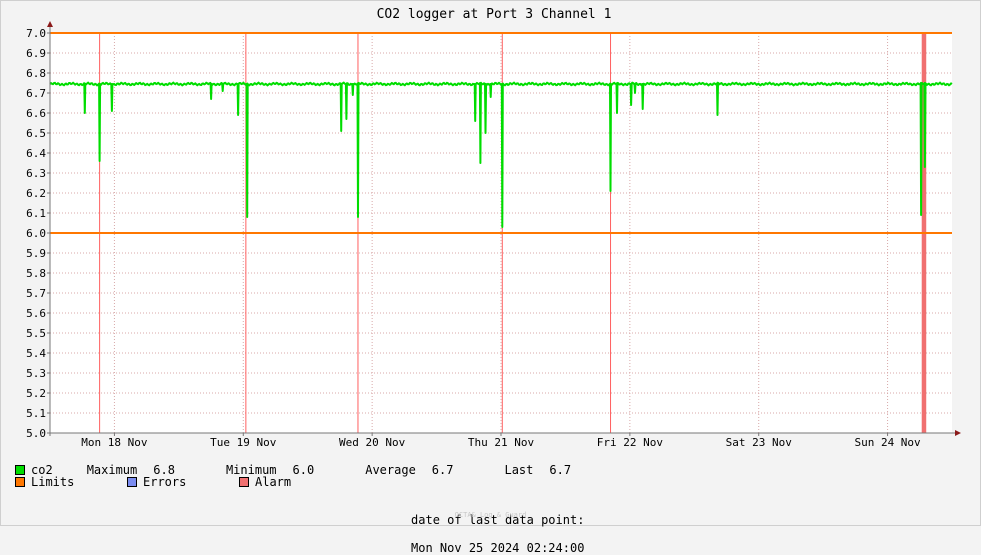 This screenshot has height=555, width=981. I want to click on legend-errors-label: Errors, so click(165, 482).